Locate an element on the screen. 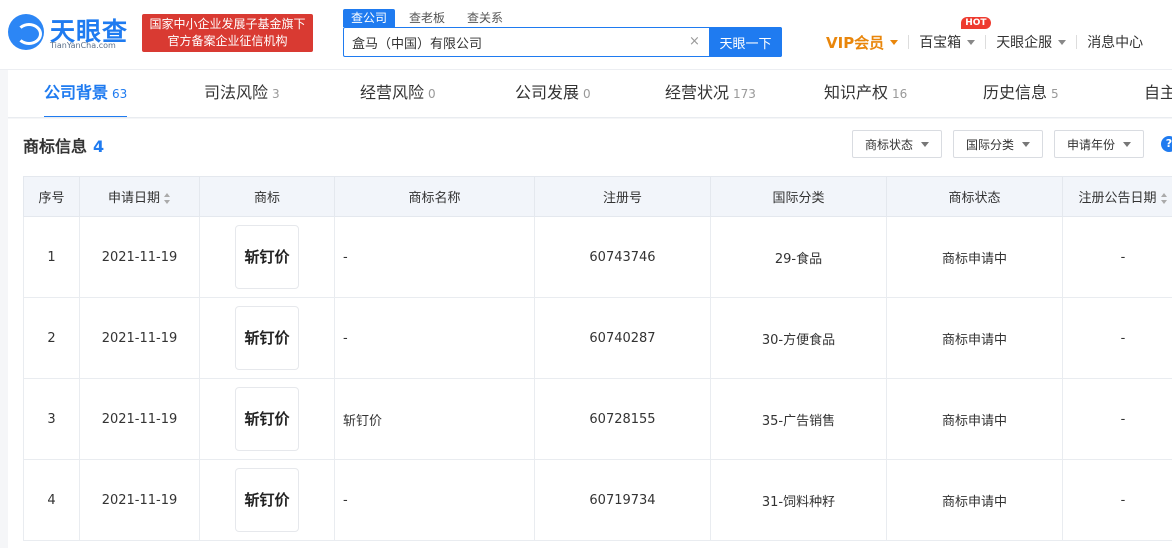 The height and width of the screenshot is (548, 1172). tab-operating-risk: 经营风险 0 is located at coordinates (398, 93).